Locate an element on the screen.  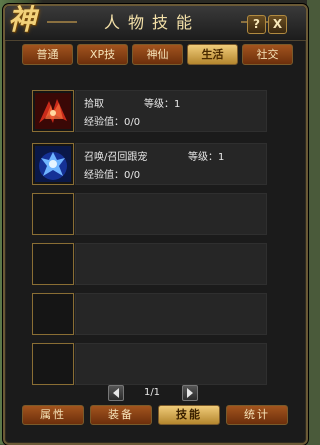
skill-category-tabs: 普通 XP技 神仙 生活 社交 is located at coordinates (157, 54).